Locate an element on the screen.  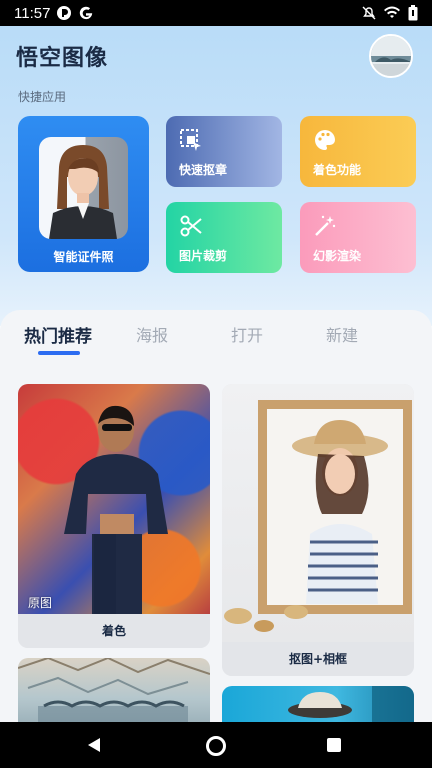
id-photo-preview is located at coordinates (83, 188).